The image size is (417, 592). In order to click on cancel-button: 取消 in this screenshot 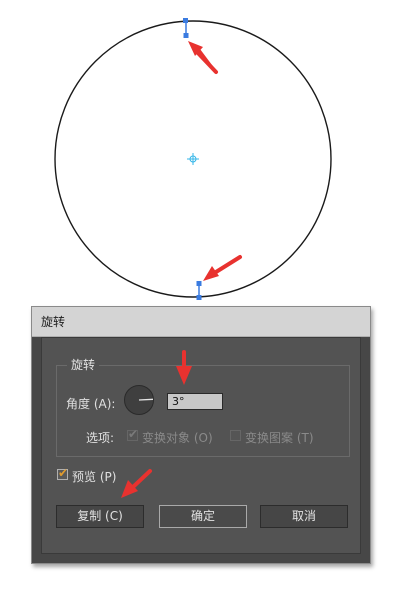, I will do `click(304, 516)`.